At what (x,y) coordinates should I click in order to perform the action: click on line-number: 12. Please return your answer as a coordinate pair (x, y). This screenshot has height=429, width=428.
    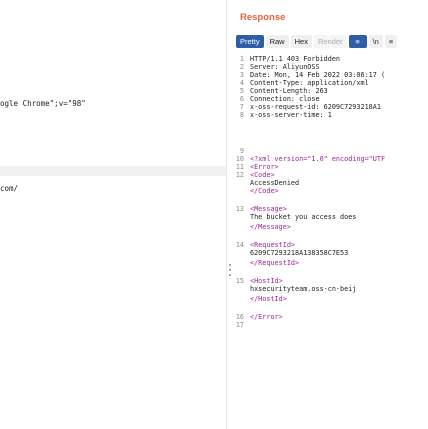
    Looking at the image, I should click on (239, 175).